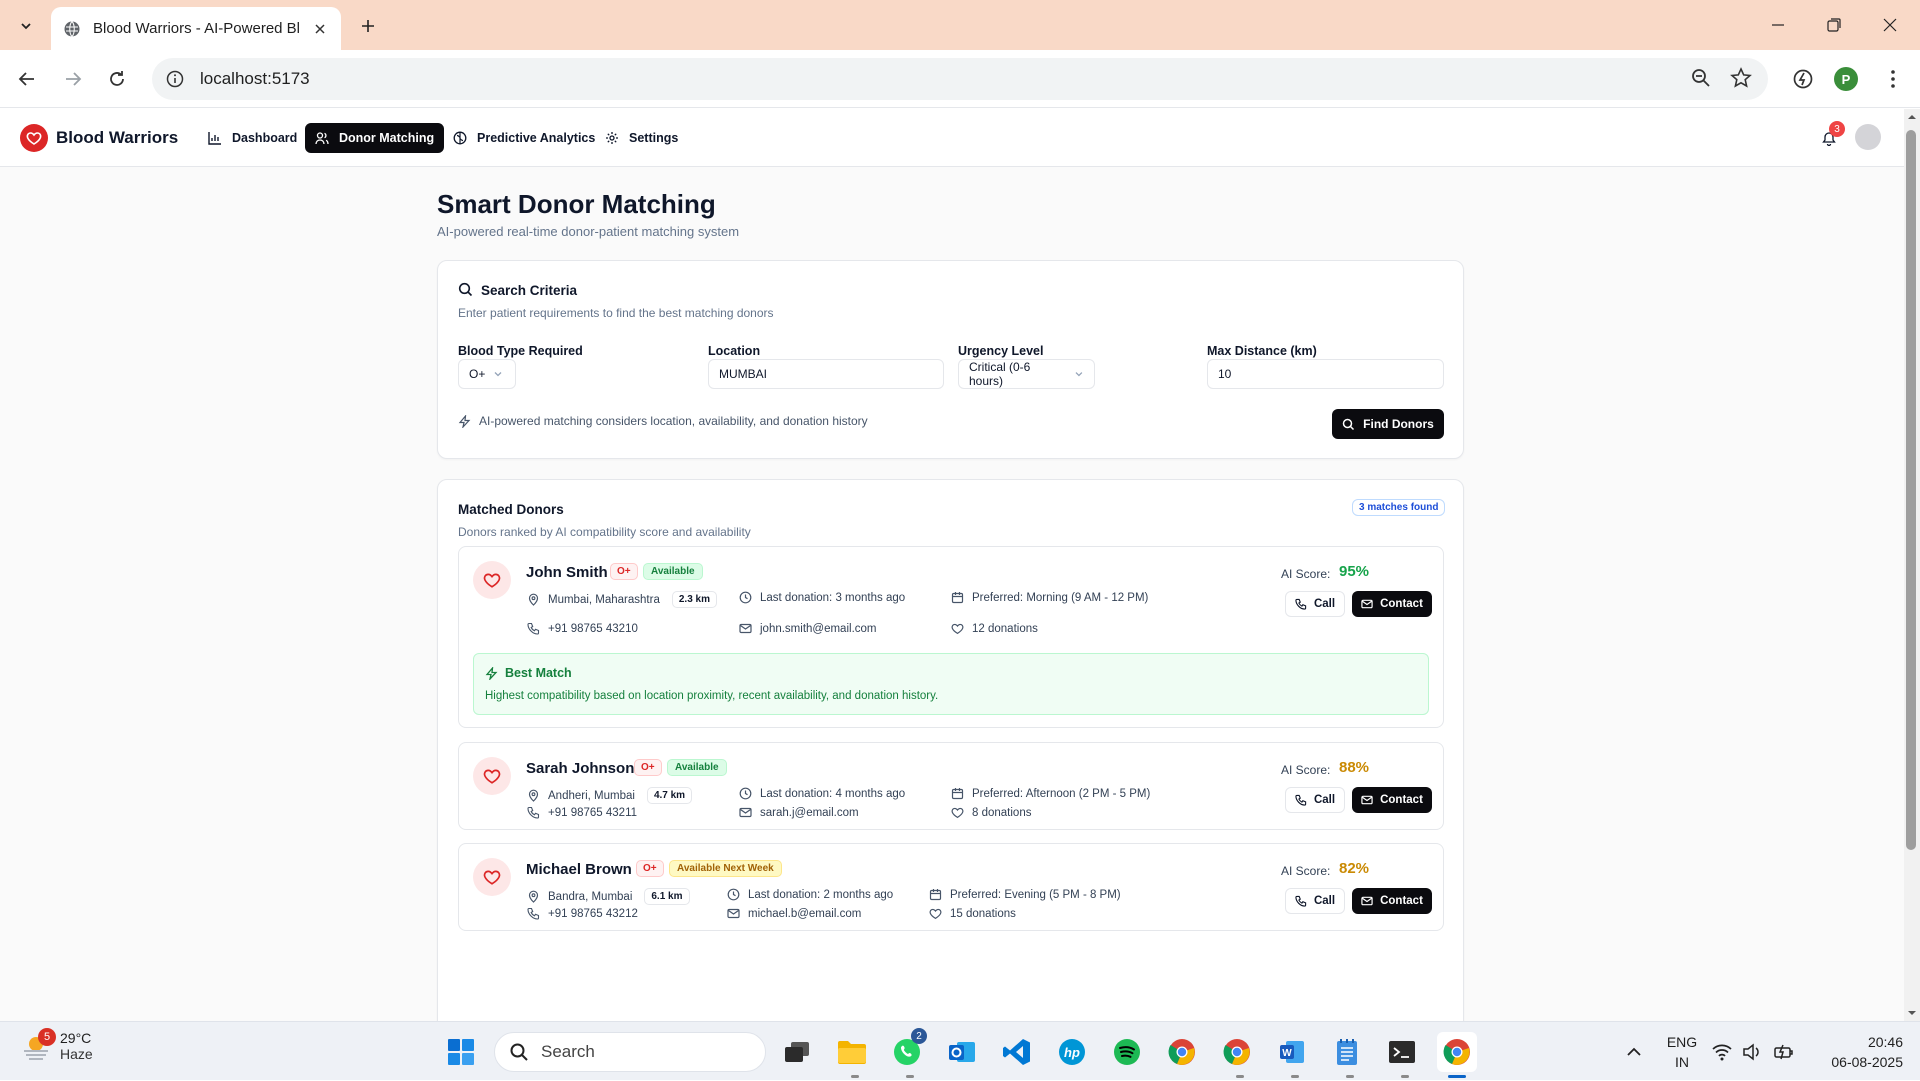  I want to click on terminal-app, so click(1402, 1052).